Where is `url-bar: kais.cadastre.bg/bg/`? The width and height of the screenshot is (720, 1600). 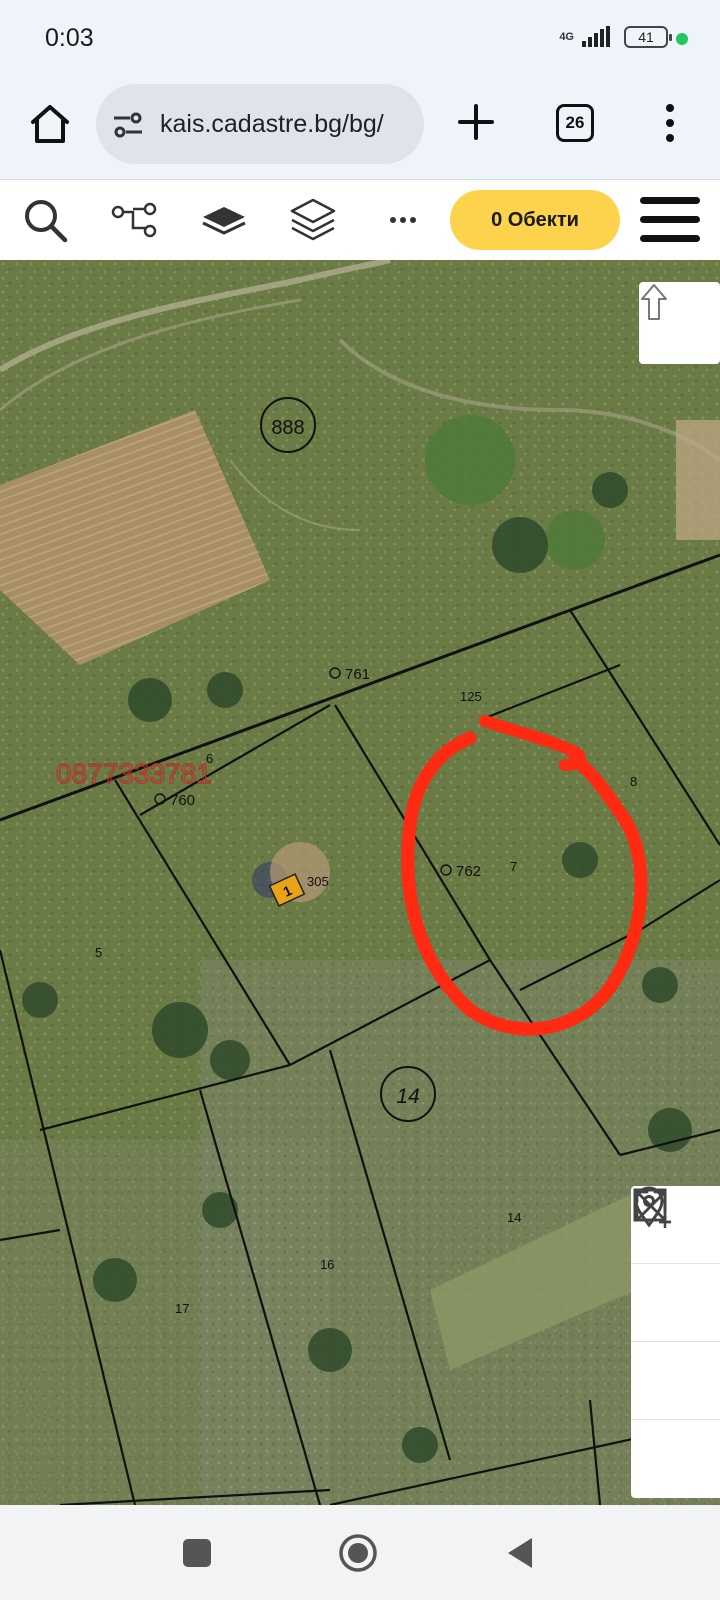
url-bar: kais.cadastre.bg/bg/ is located at coordinates (260, 124).